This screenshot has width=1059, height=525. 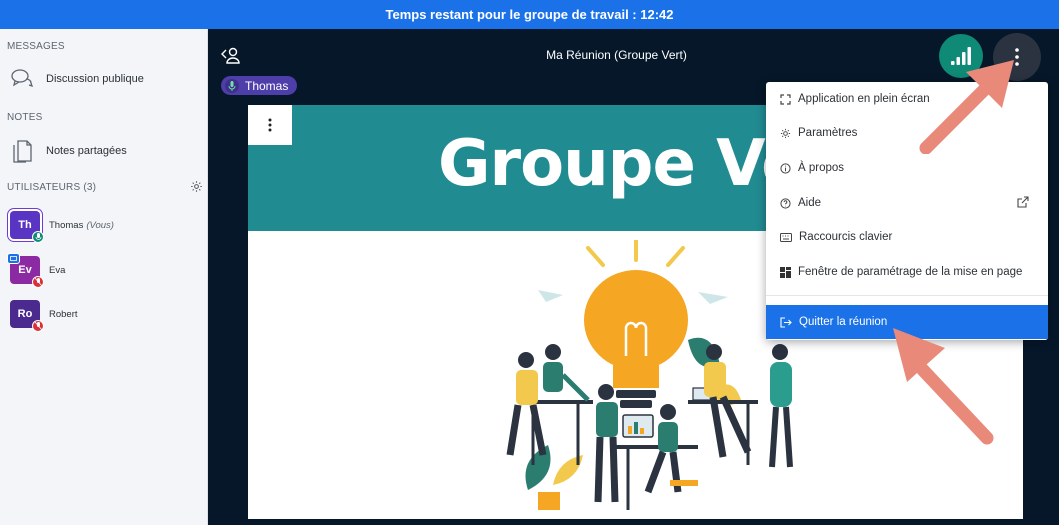 What do you see at coordinates (821, 168) in the screenshot?
I see `menu-item-label: À propos` at bounding box center [821, 168].